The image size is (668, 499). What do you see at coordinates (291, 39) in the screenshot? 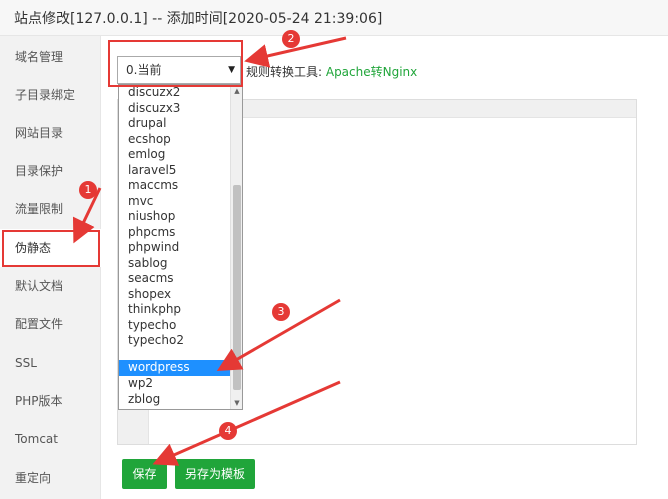
I see `annotation-marker-2: 2` at bounding box center [291, 39].